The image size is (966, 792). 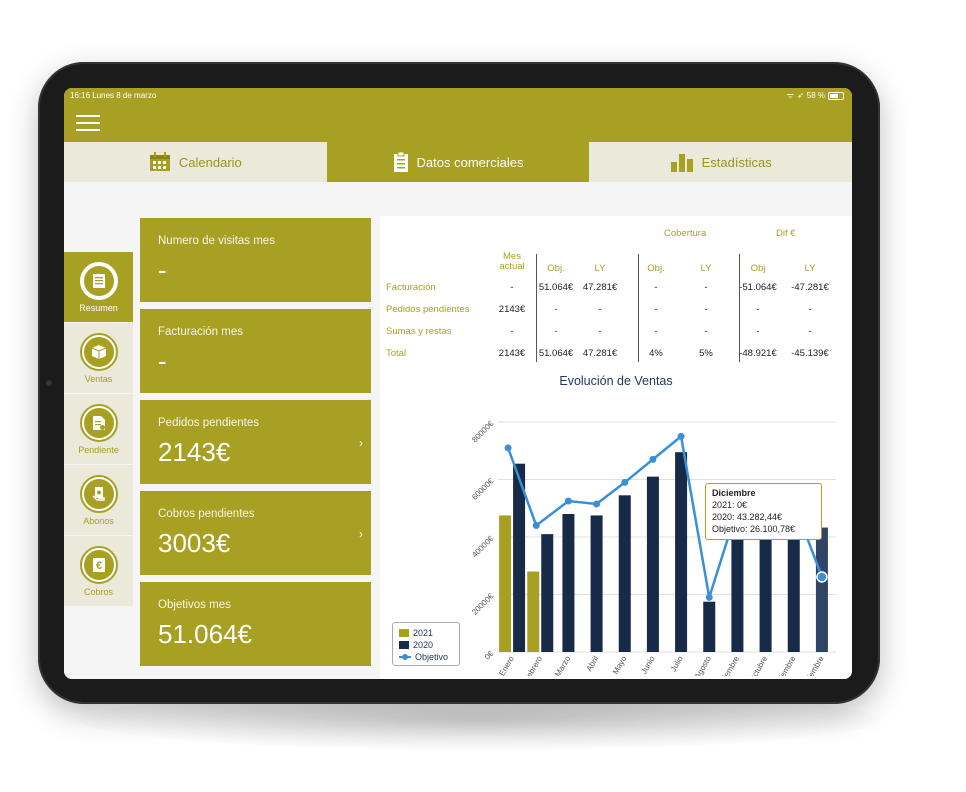 I want to click on tab-datos-comerciales: Datos comerciales, so click(x=458, y=162).